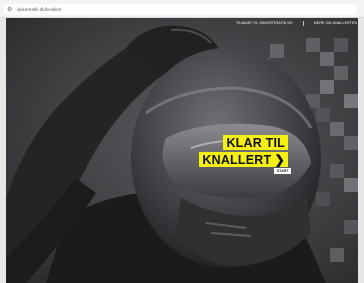 This screenshot has height=283, width=364. I want to click on headline-text-2: KNALLERT, so click(237, 160).